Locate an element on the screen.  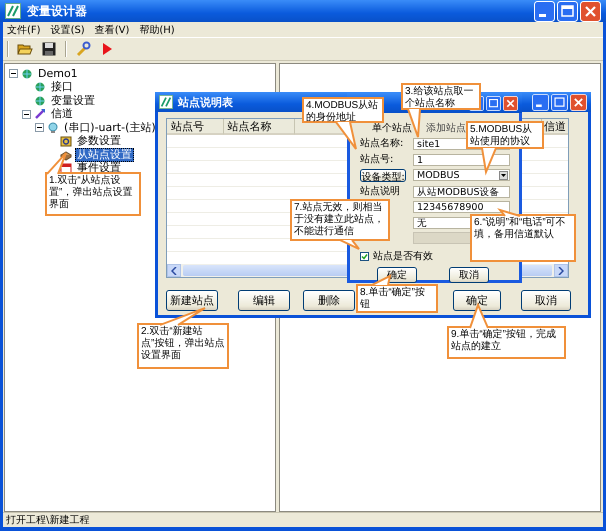
wrench-icon is located at coordinates (83, 49).